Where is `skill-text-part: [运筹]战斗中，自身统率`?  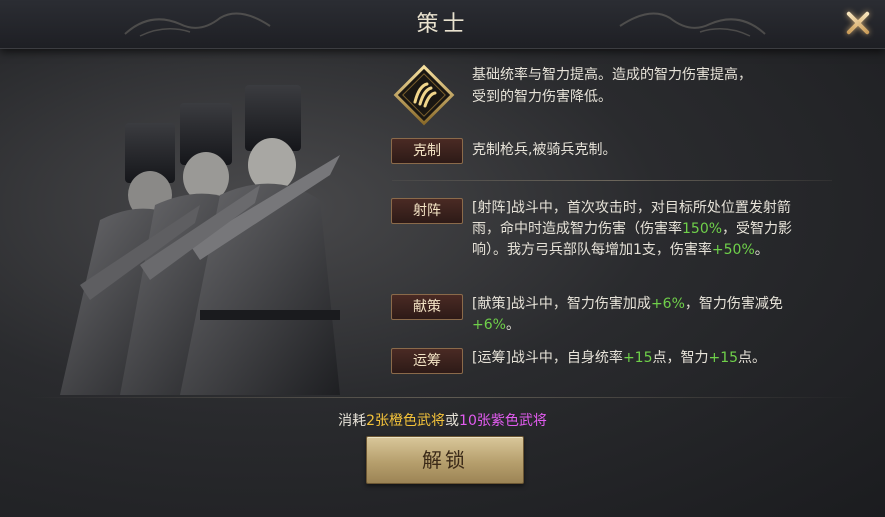
skill-text-part: [运筹]战斗中，自身统率 is located at coordinates (547, 358).